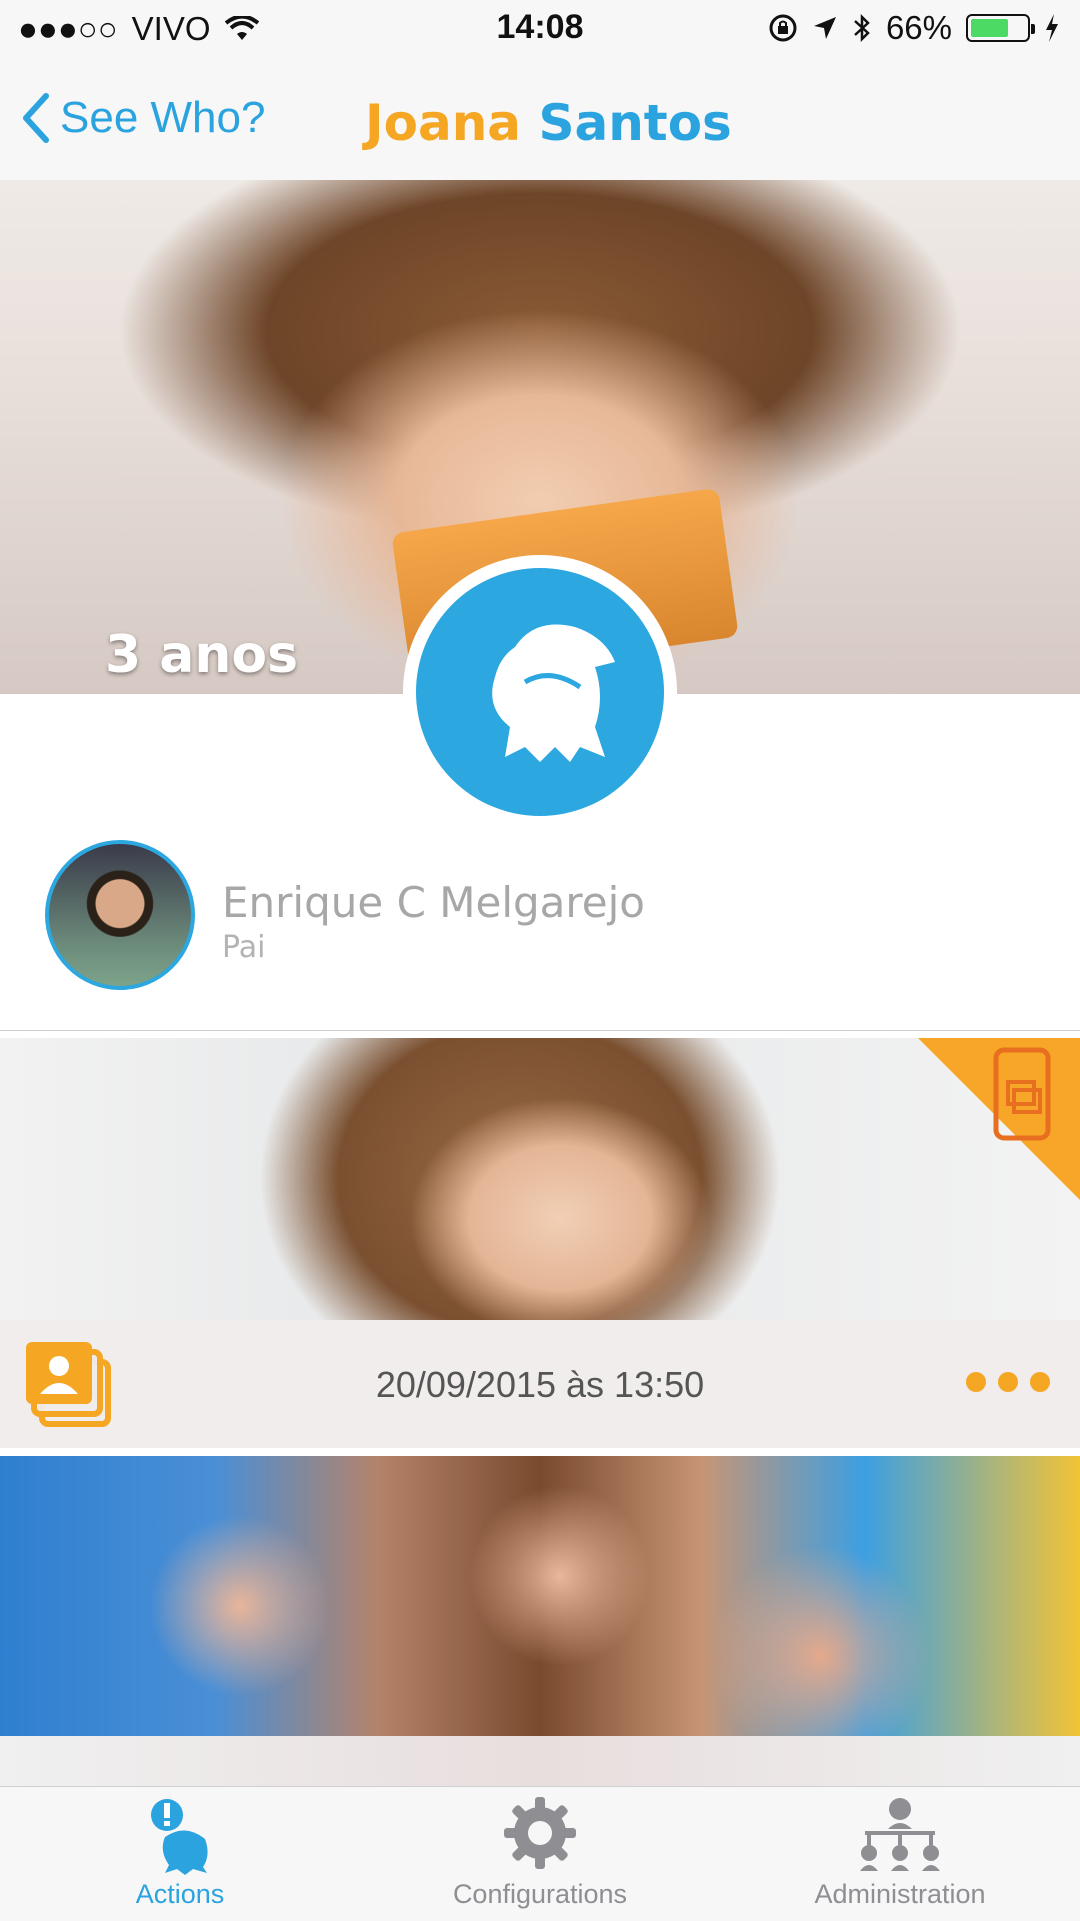 Image resolution: width=1080 pixels, height=1921 pixels. I want to click on back-button: See Who?, so click(142, 118).